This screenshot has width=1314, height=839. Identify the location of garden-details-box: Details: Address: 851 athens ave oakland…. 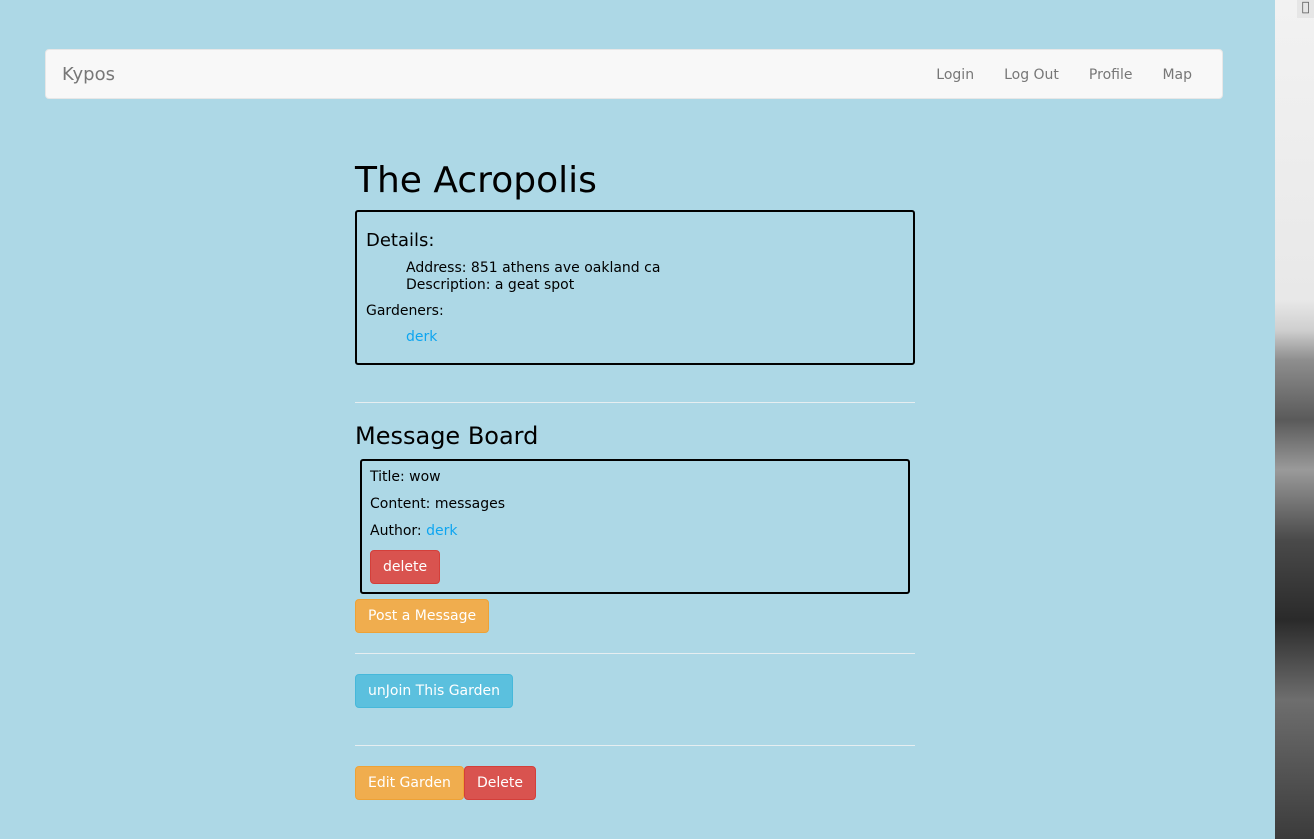
(635, 287).